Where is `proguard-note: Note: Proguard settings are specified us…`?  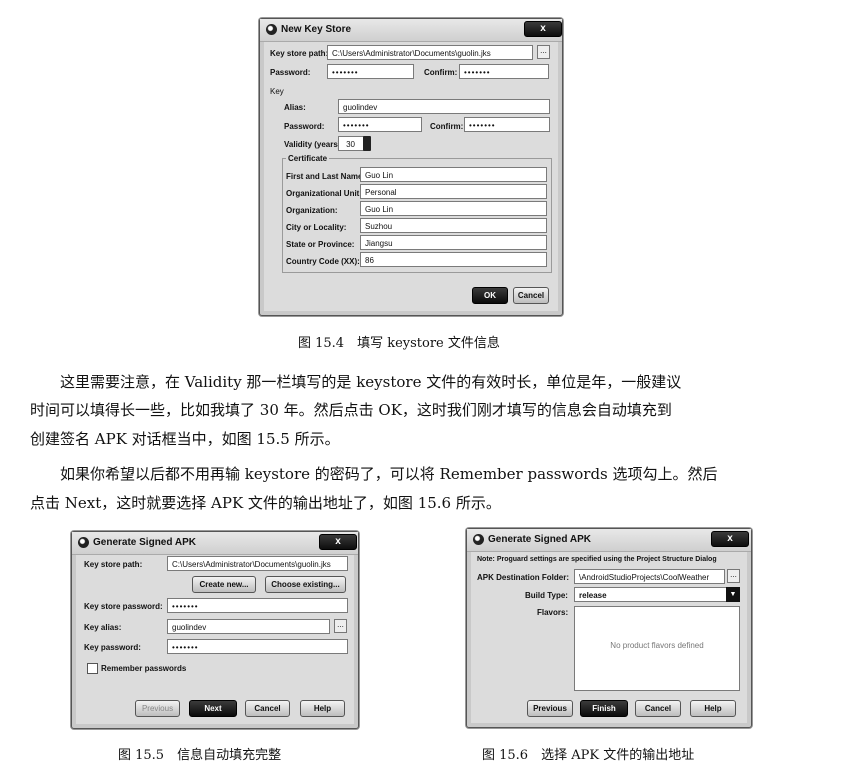 proguard-note: Note: Proguard settings are specified us… is located at coordinates (597, 559).